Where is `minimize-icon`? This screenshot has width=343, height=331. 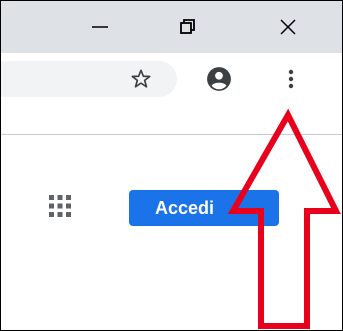
minimize-icon is located at coordinates (100, 27).